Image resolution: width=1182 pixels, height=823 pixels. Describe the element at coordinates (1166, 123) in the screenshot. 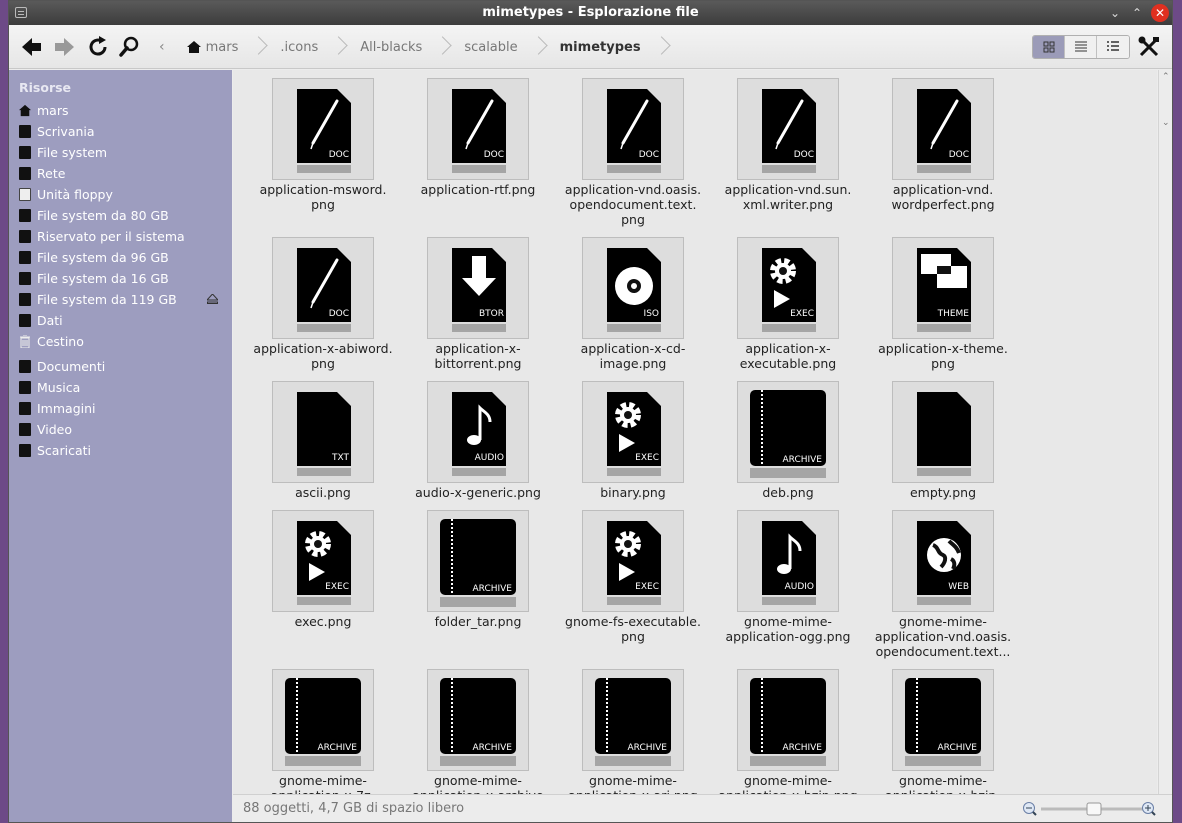

I see `scroll-down-icon: ⌄` at that location.